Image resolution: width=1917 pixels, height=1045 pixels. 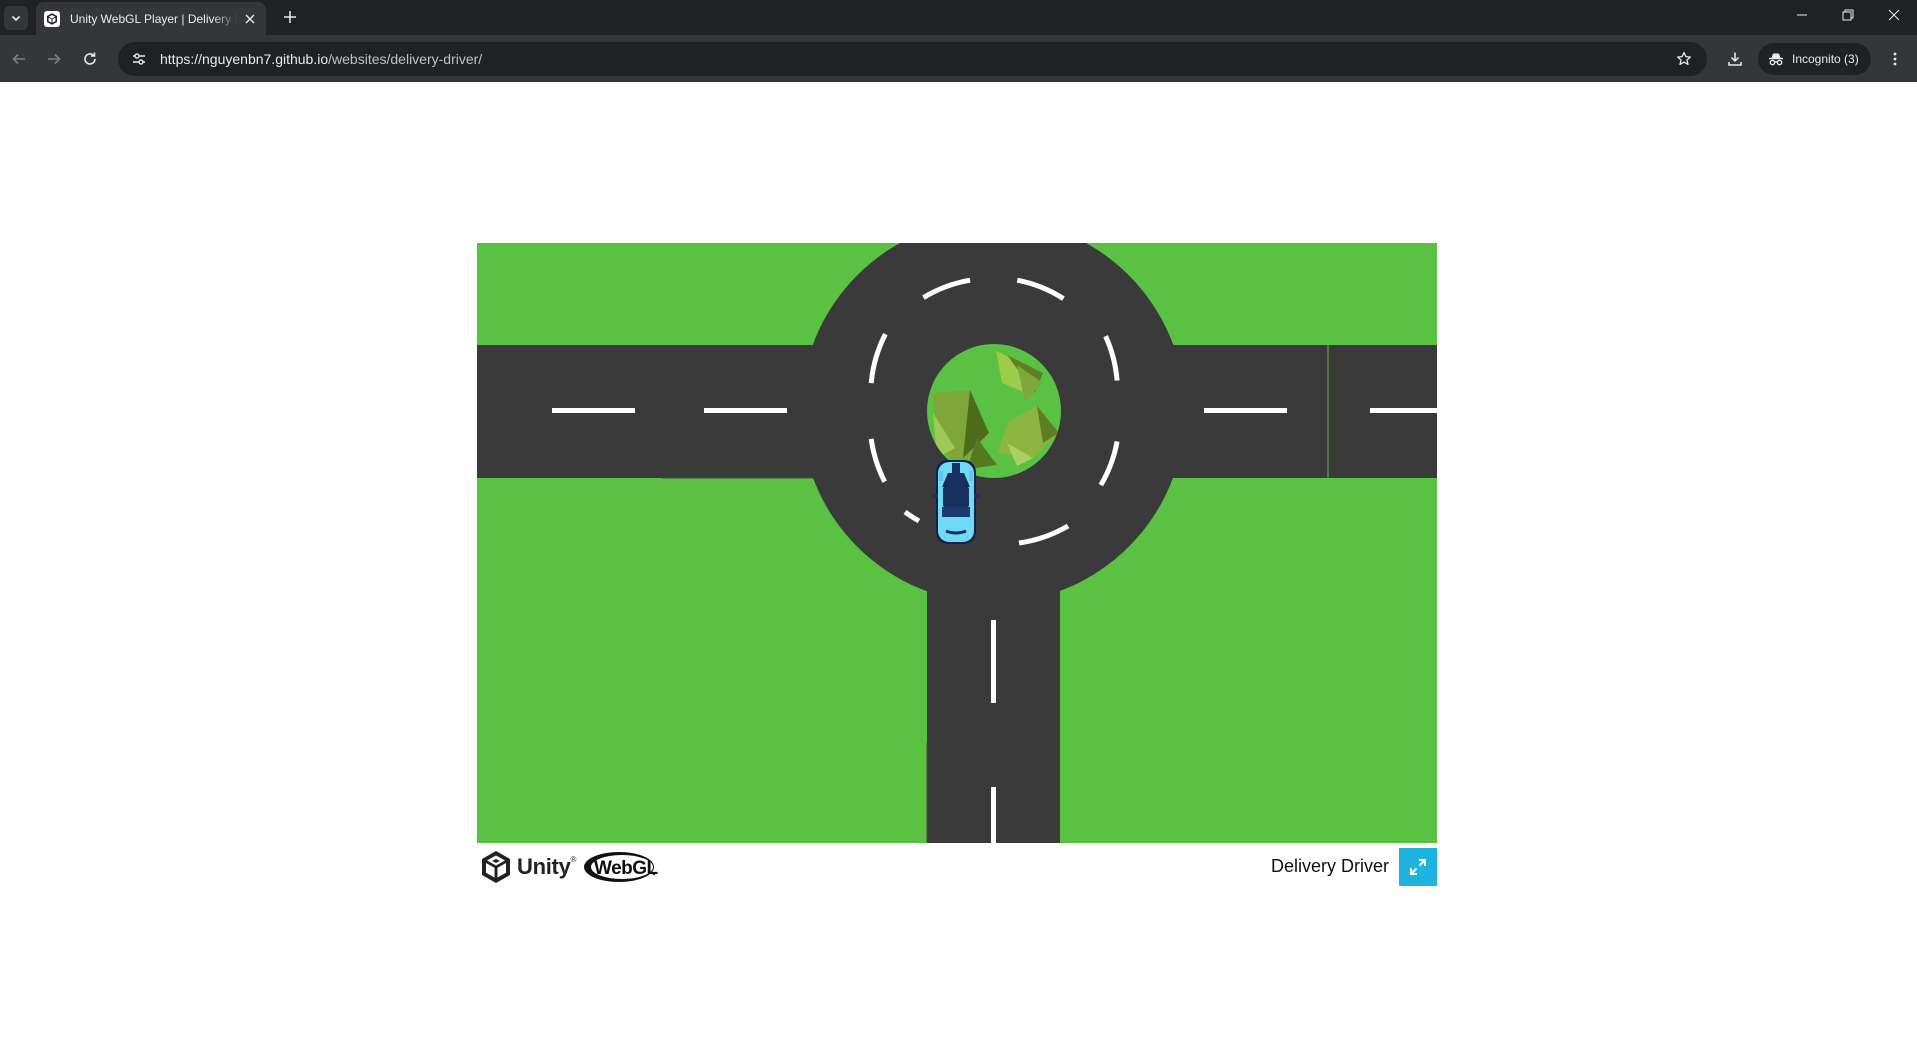 I want to click on forward-button, so click(x=54, y=59).